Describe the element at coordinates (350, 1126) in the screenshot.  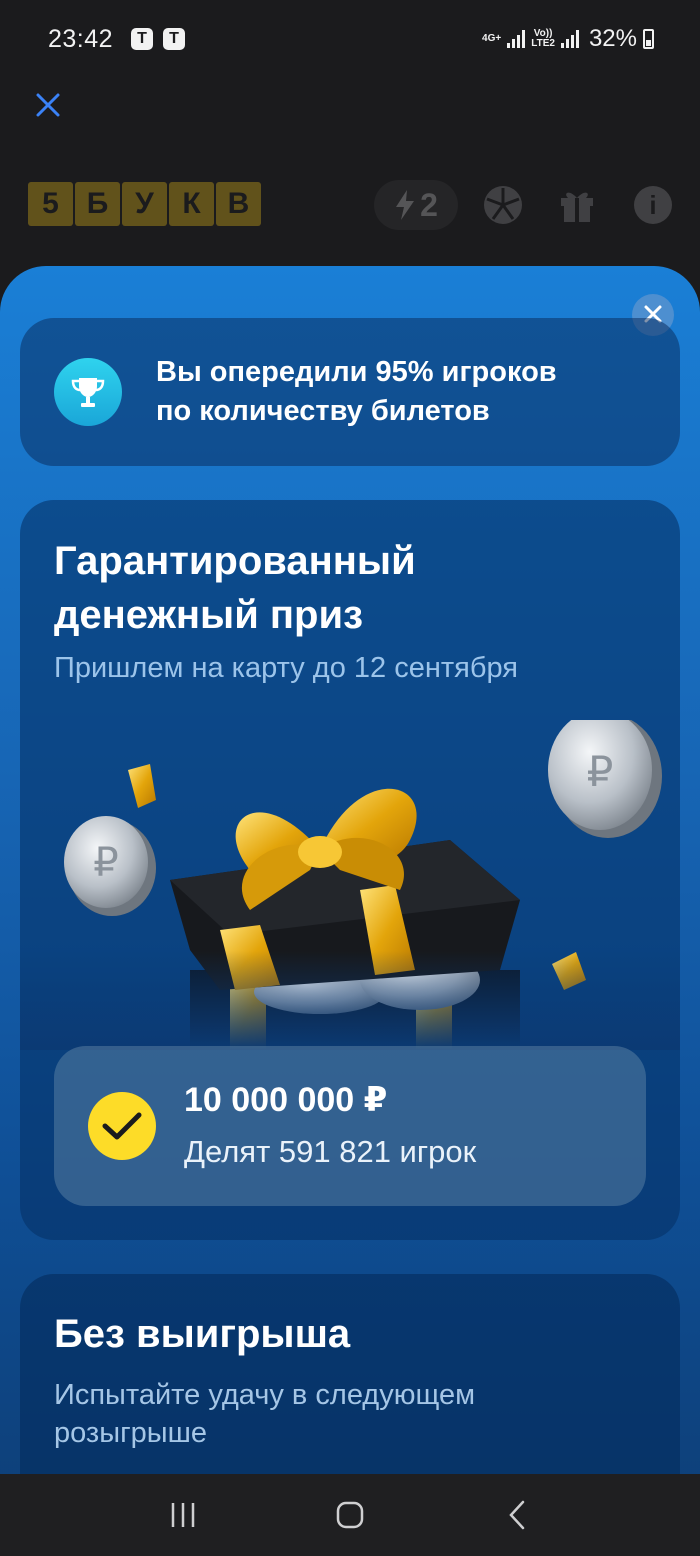
I see `prize-amount-box: 10 000 000 ₽ Делят 591 821 игрок` at that location.